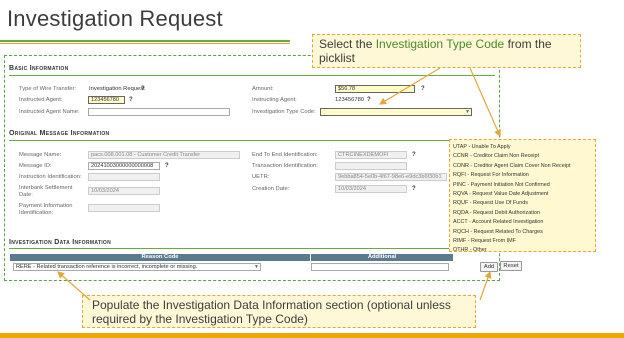 The width and height of the screenshot is (624, 338). I want to click on arrow-to-picklist, so click(485, 102).